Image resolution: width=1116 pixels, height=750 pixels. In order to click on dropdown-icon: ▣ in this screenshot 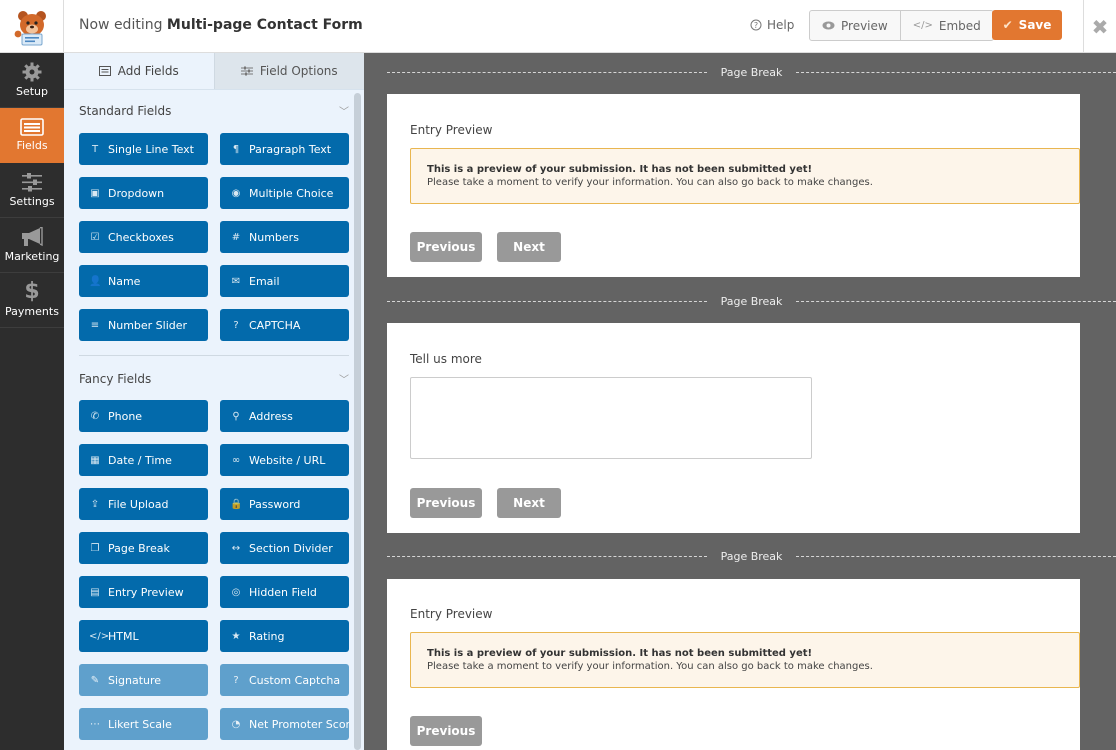, I will do `click(95, 193)`.